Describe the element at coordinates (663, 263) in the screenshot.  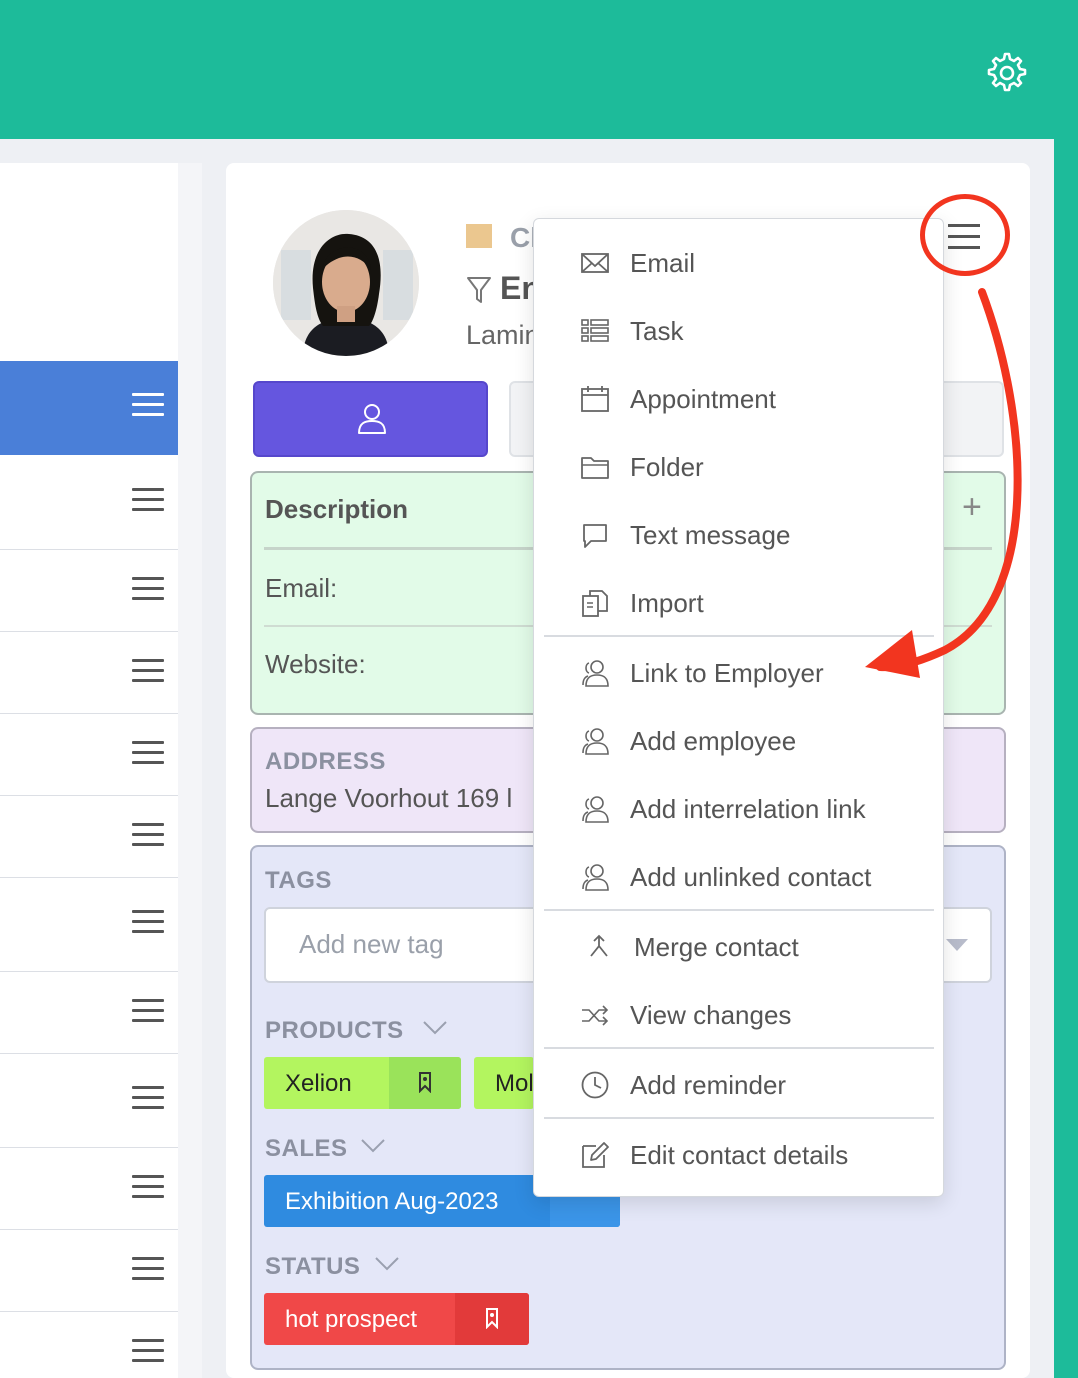
I see `menu-item-label: Email` at that location.